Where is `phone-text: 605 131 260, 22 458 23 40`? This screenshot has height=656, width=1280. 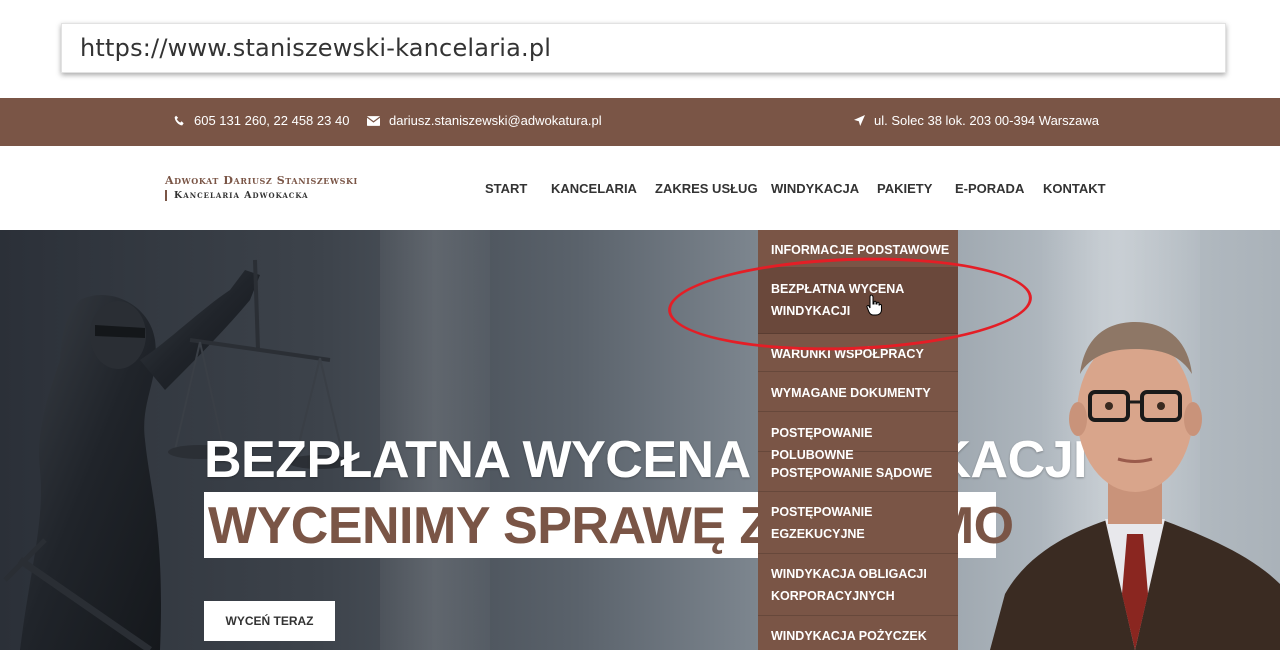
phone-text: 605 131 260, 22 458 23 40 is located at coordinates (271, 120).